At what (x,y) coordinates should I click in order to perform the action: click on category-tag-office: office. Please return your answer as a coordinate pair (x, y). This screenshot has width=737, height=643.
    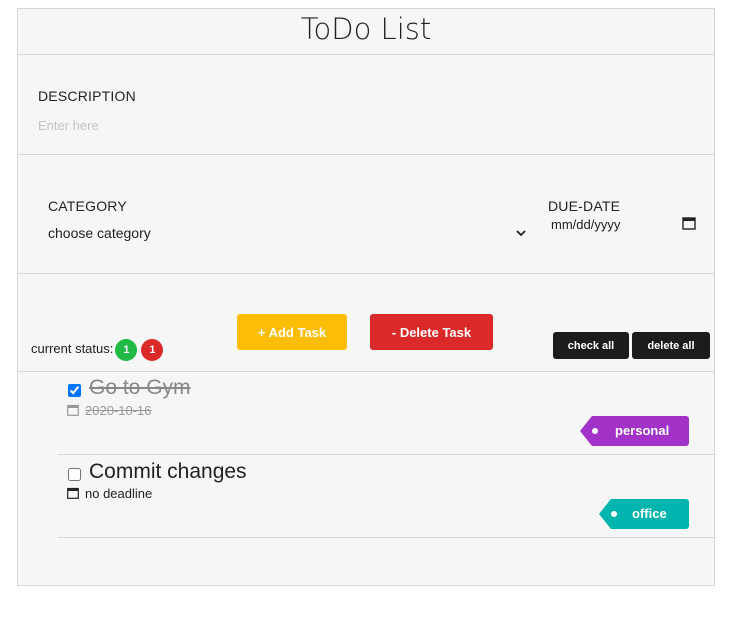
    Looking at the image, I should click on (644, 514).